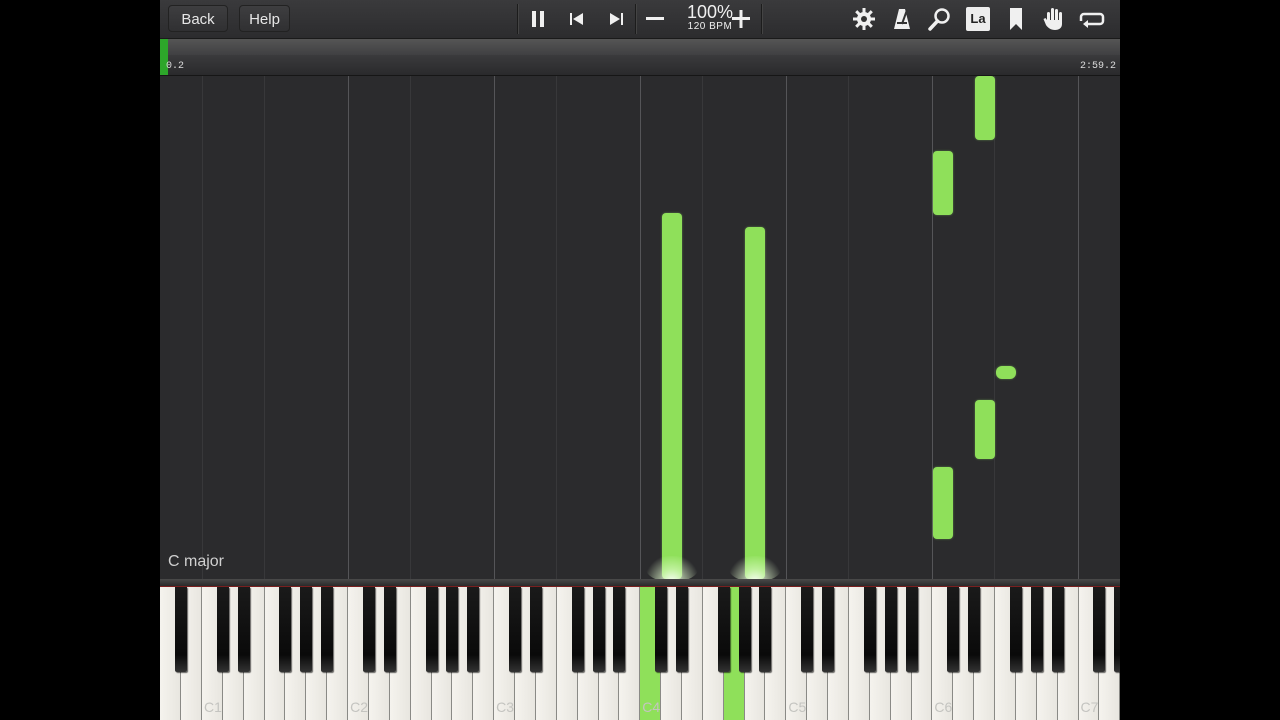  Describe the element at coordinates (640, 583) in the screenshot. I see `keyboard-rail` at that location.